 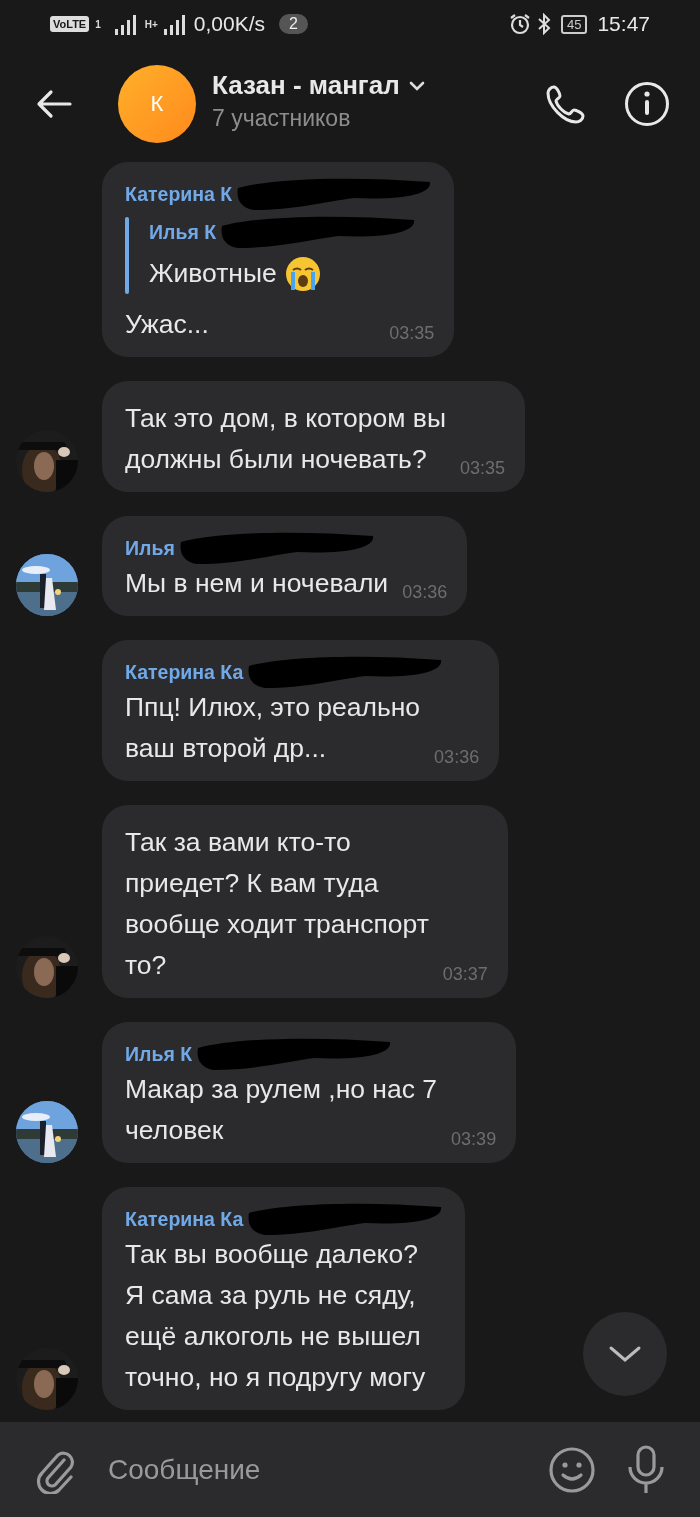 What do you see at coordinates (183, 232) in the screenshot?
I see `reply-sender-name: Илья К` at bounding box center [183, 232].